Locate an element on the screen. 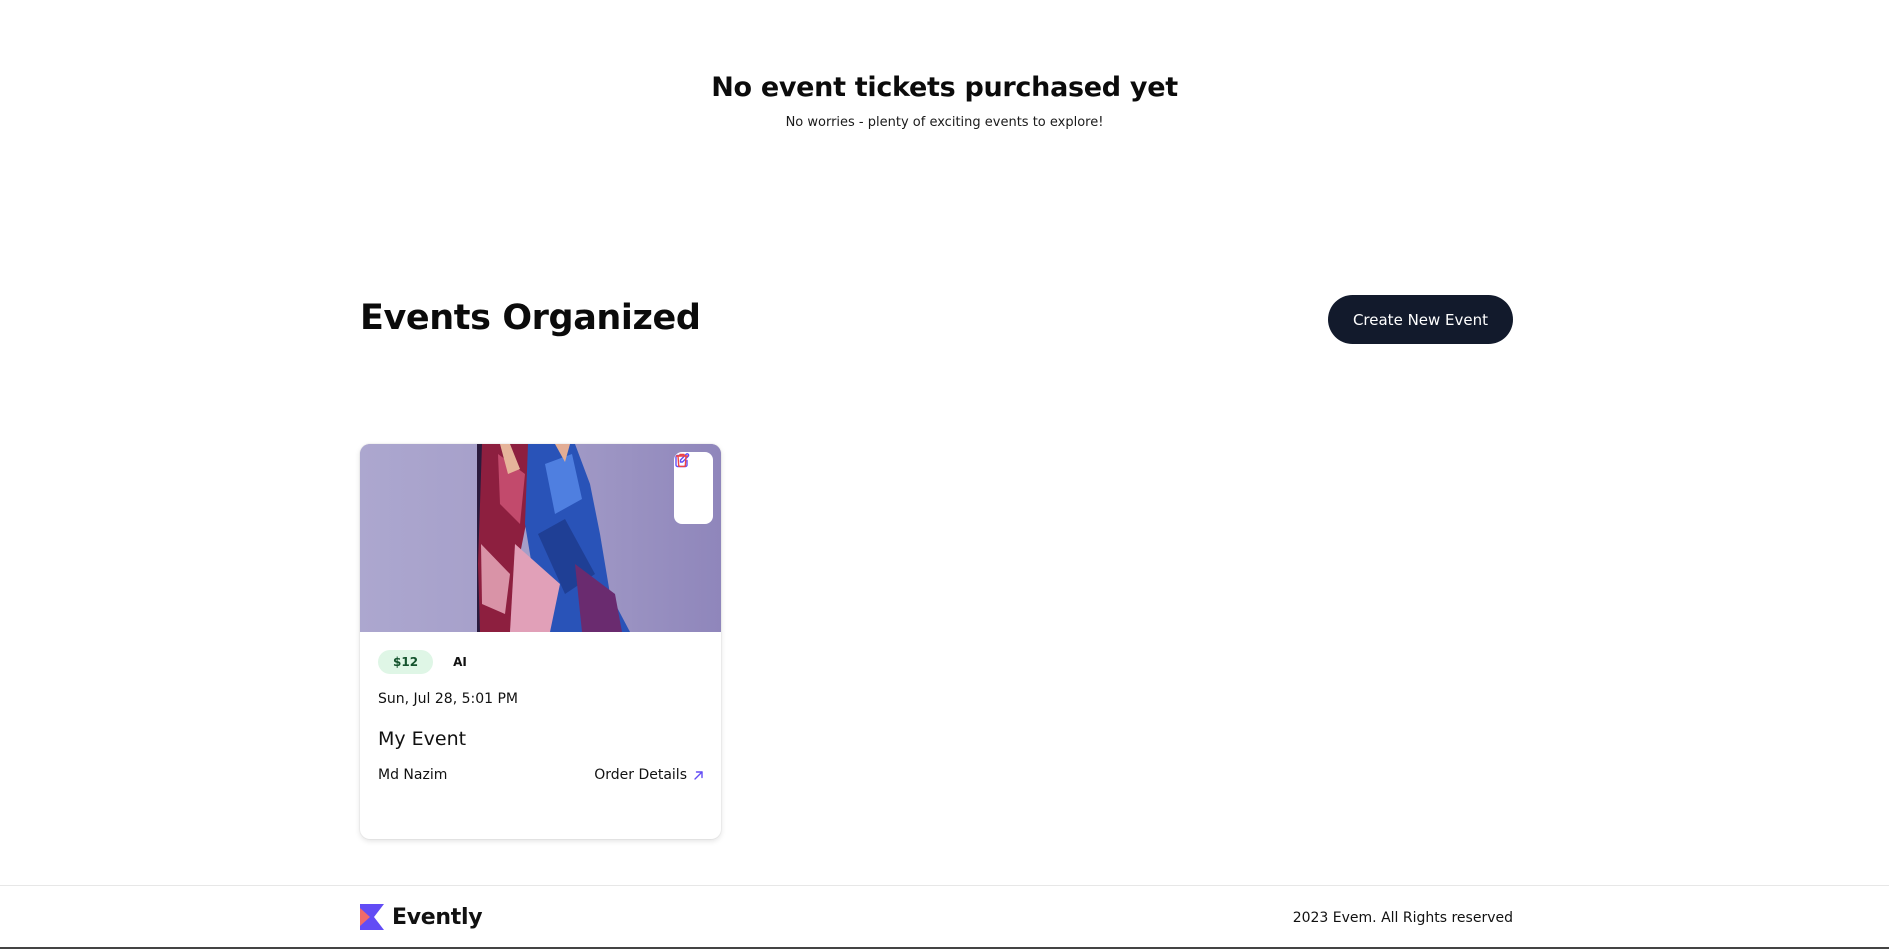 The width and height of the screenshot is (1889, 950). price-badge: $12 is located at coordinates (406, 662).